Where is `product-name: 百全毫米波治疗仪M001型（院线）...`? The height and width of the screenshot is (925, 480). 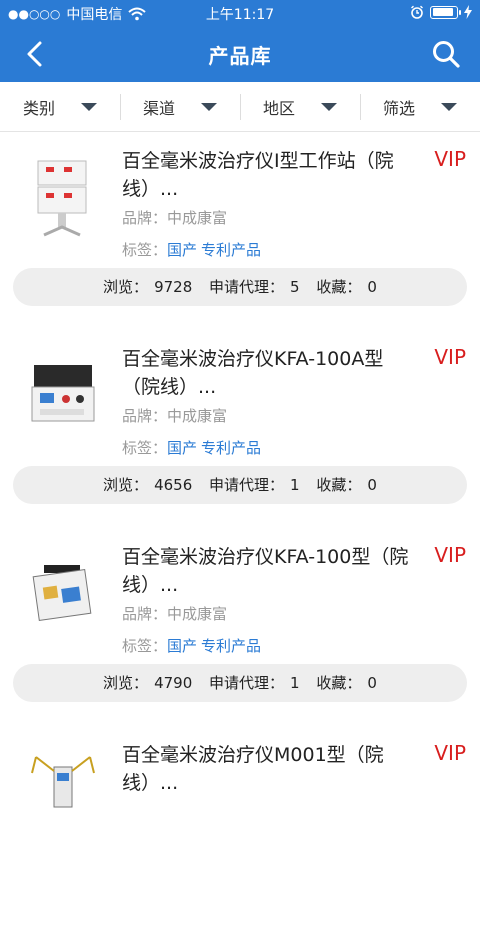 product-name: 百全毫米波治疗仪M001型（院线）... is located at coordinates (270, 769).